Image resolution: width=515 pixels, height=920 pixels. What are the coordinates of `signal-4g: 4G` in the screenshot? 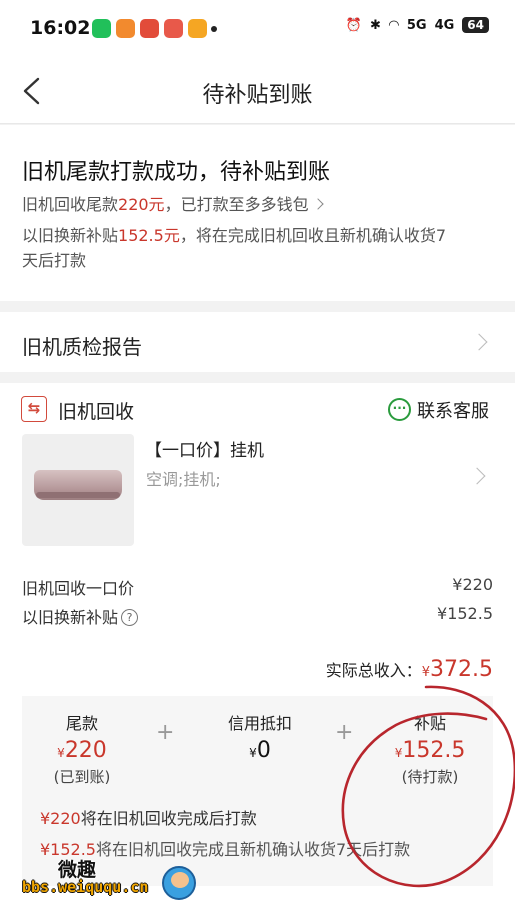 It's located at (444, 25).